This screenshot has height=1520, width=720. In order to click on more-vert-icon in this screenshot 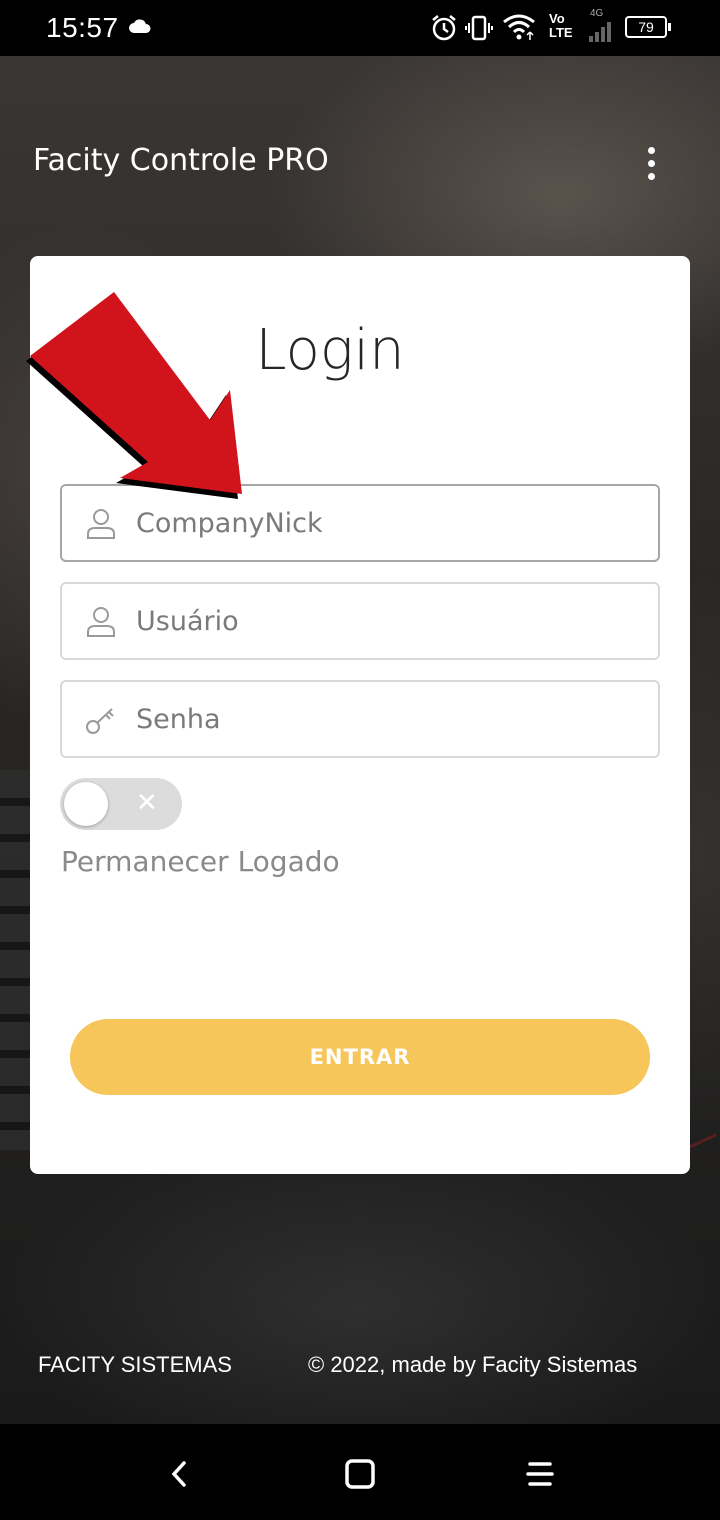, I will do `click(651, 163)`.